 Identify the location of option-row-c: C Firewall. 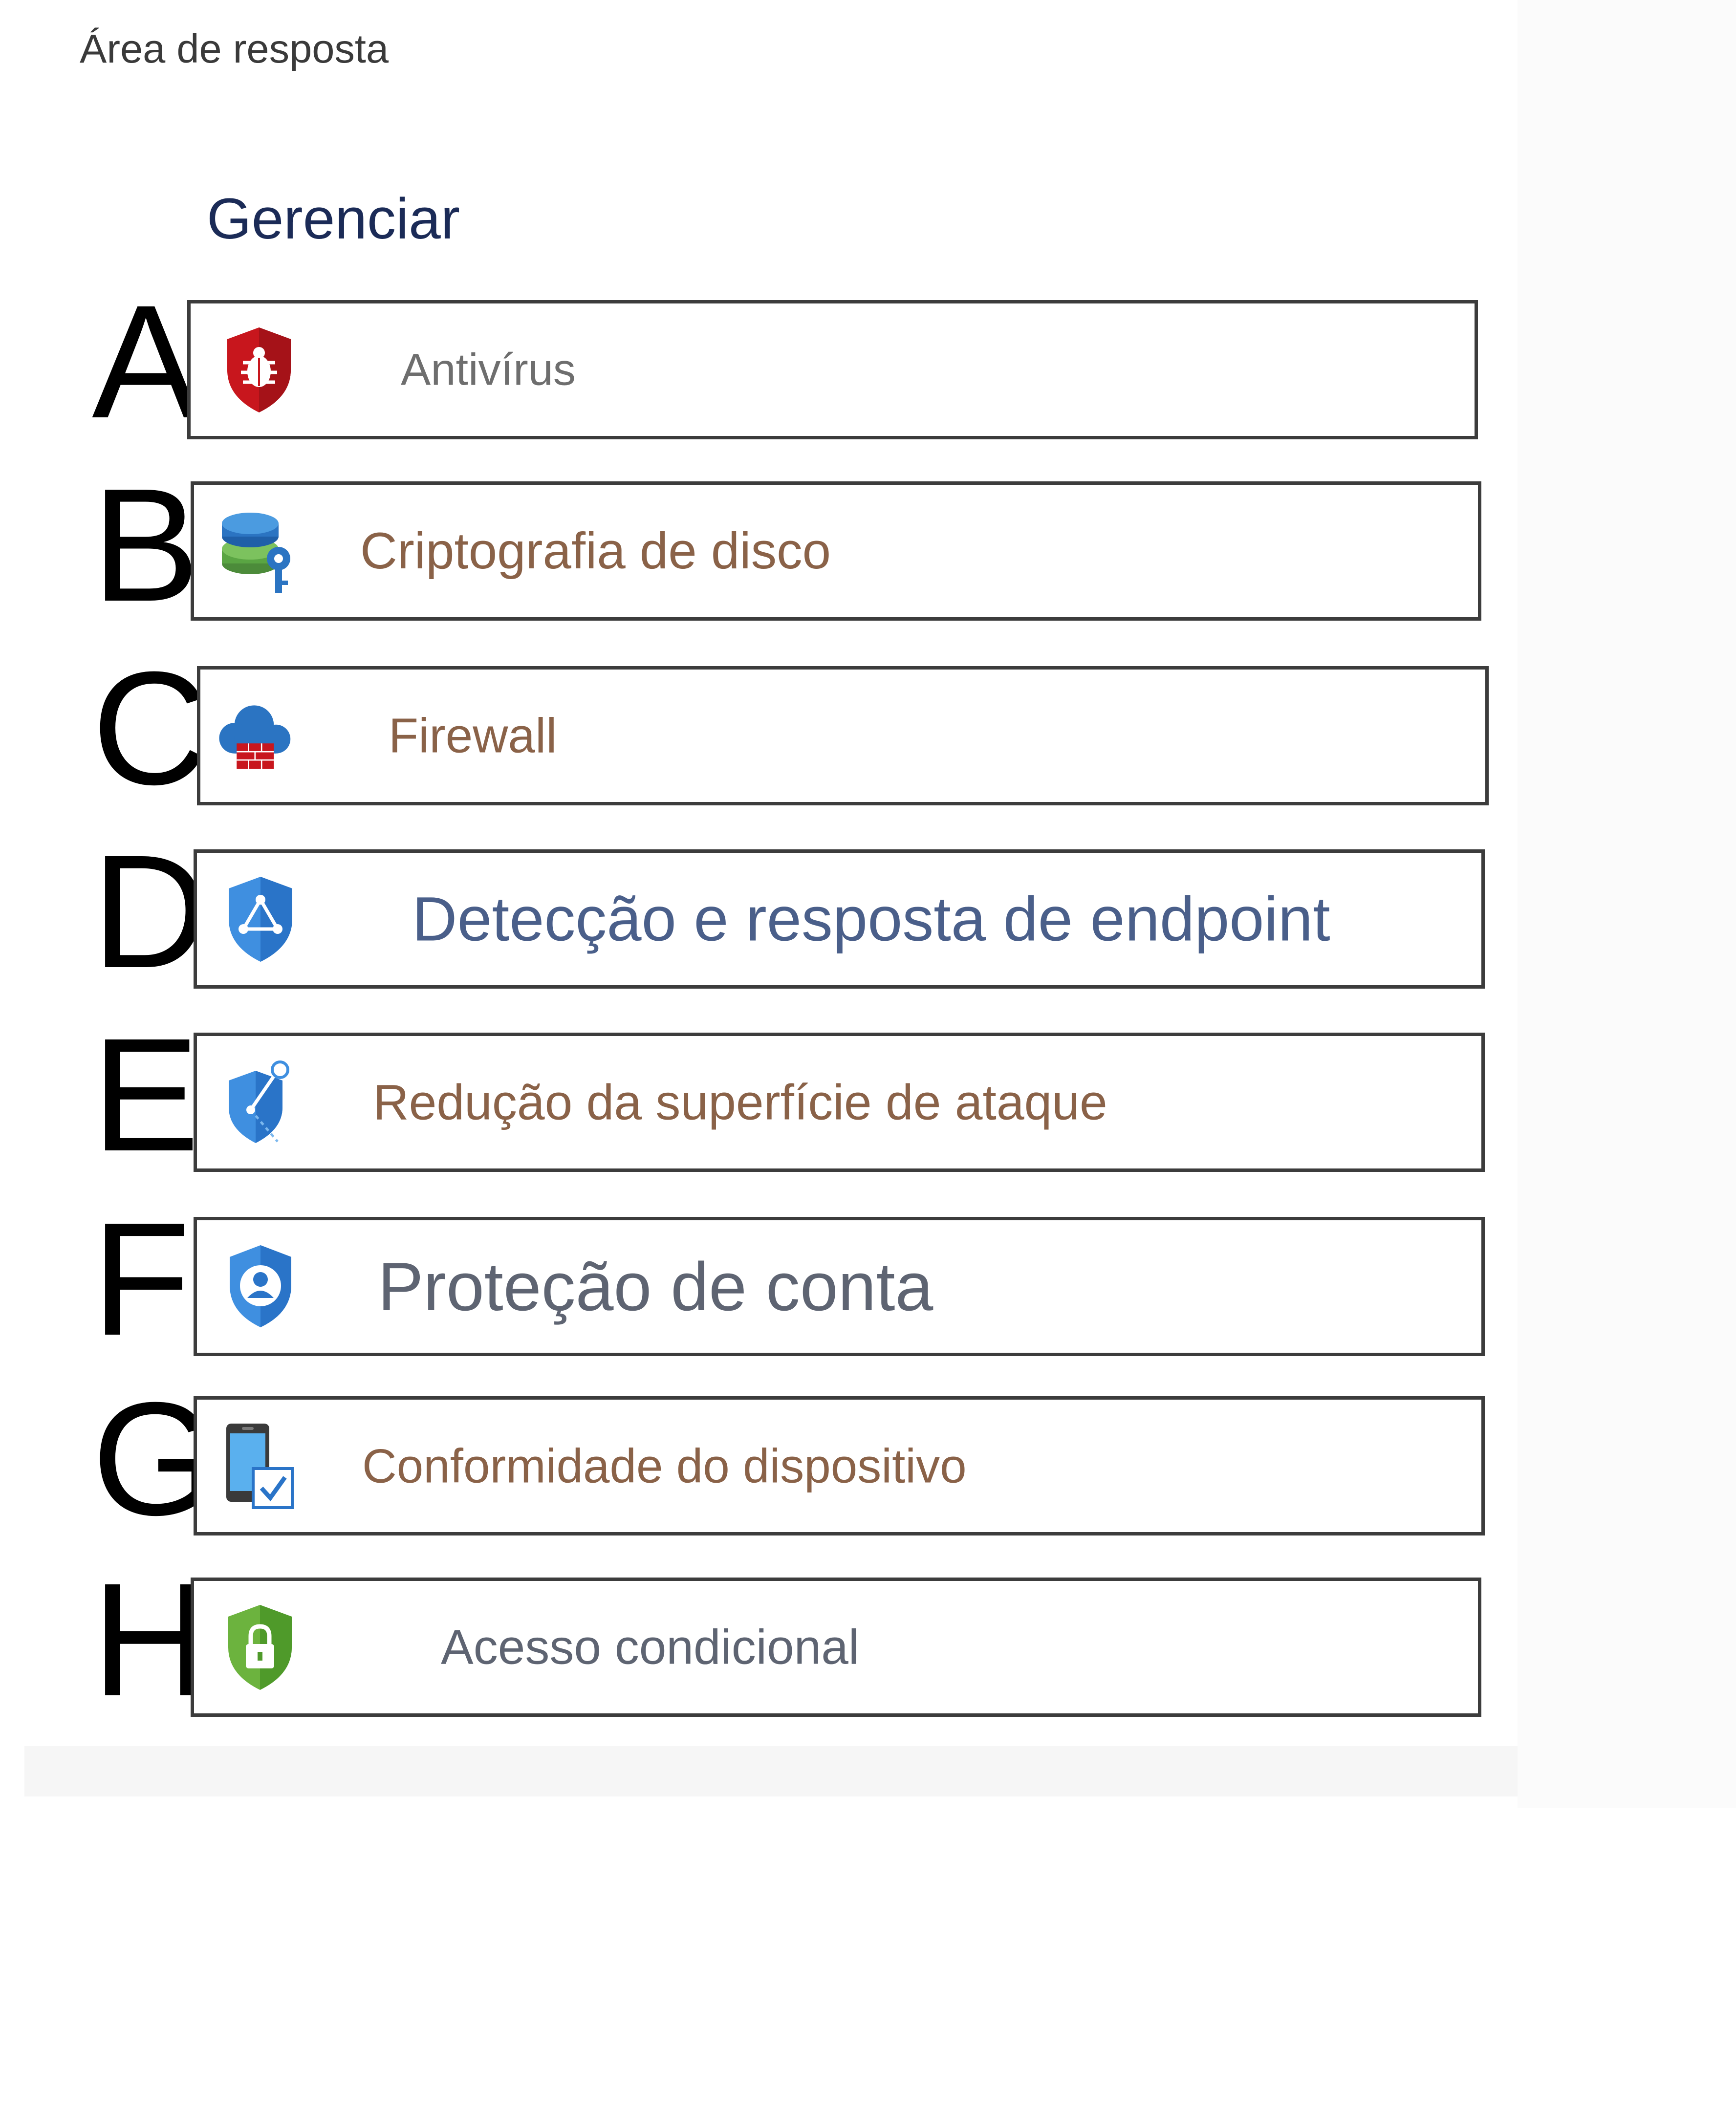
(868, 728).